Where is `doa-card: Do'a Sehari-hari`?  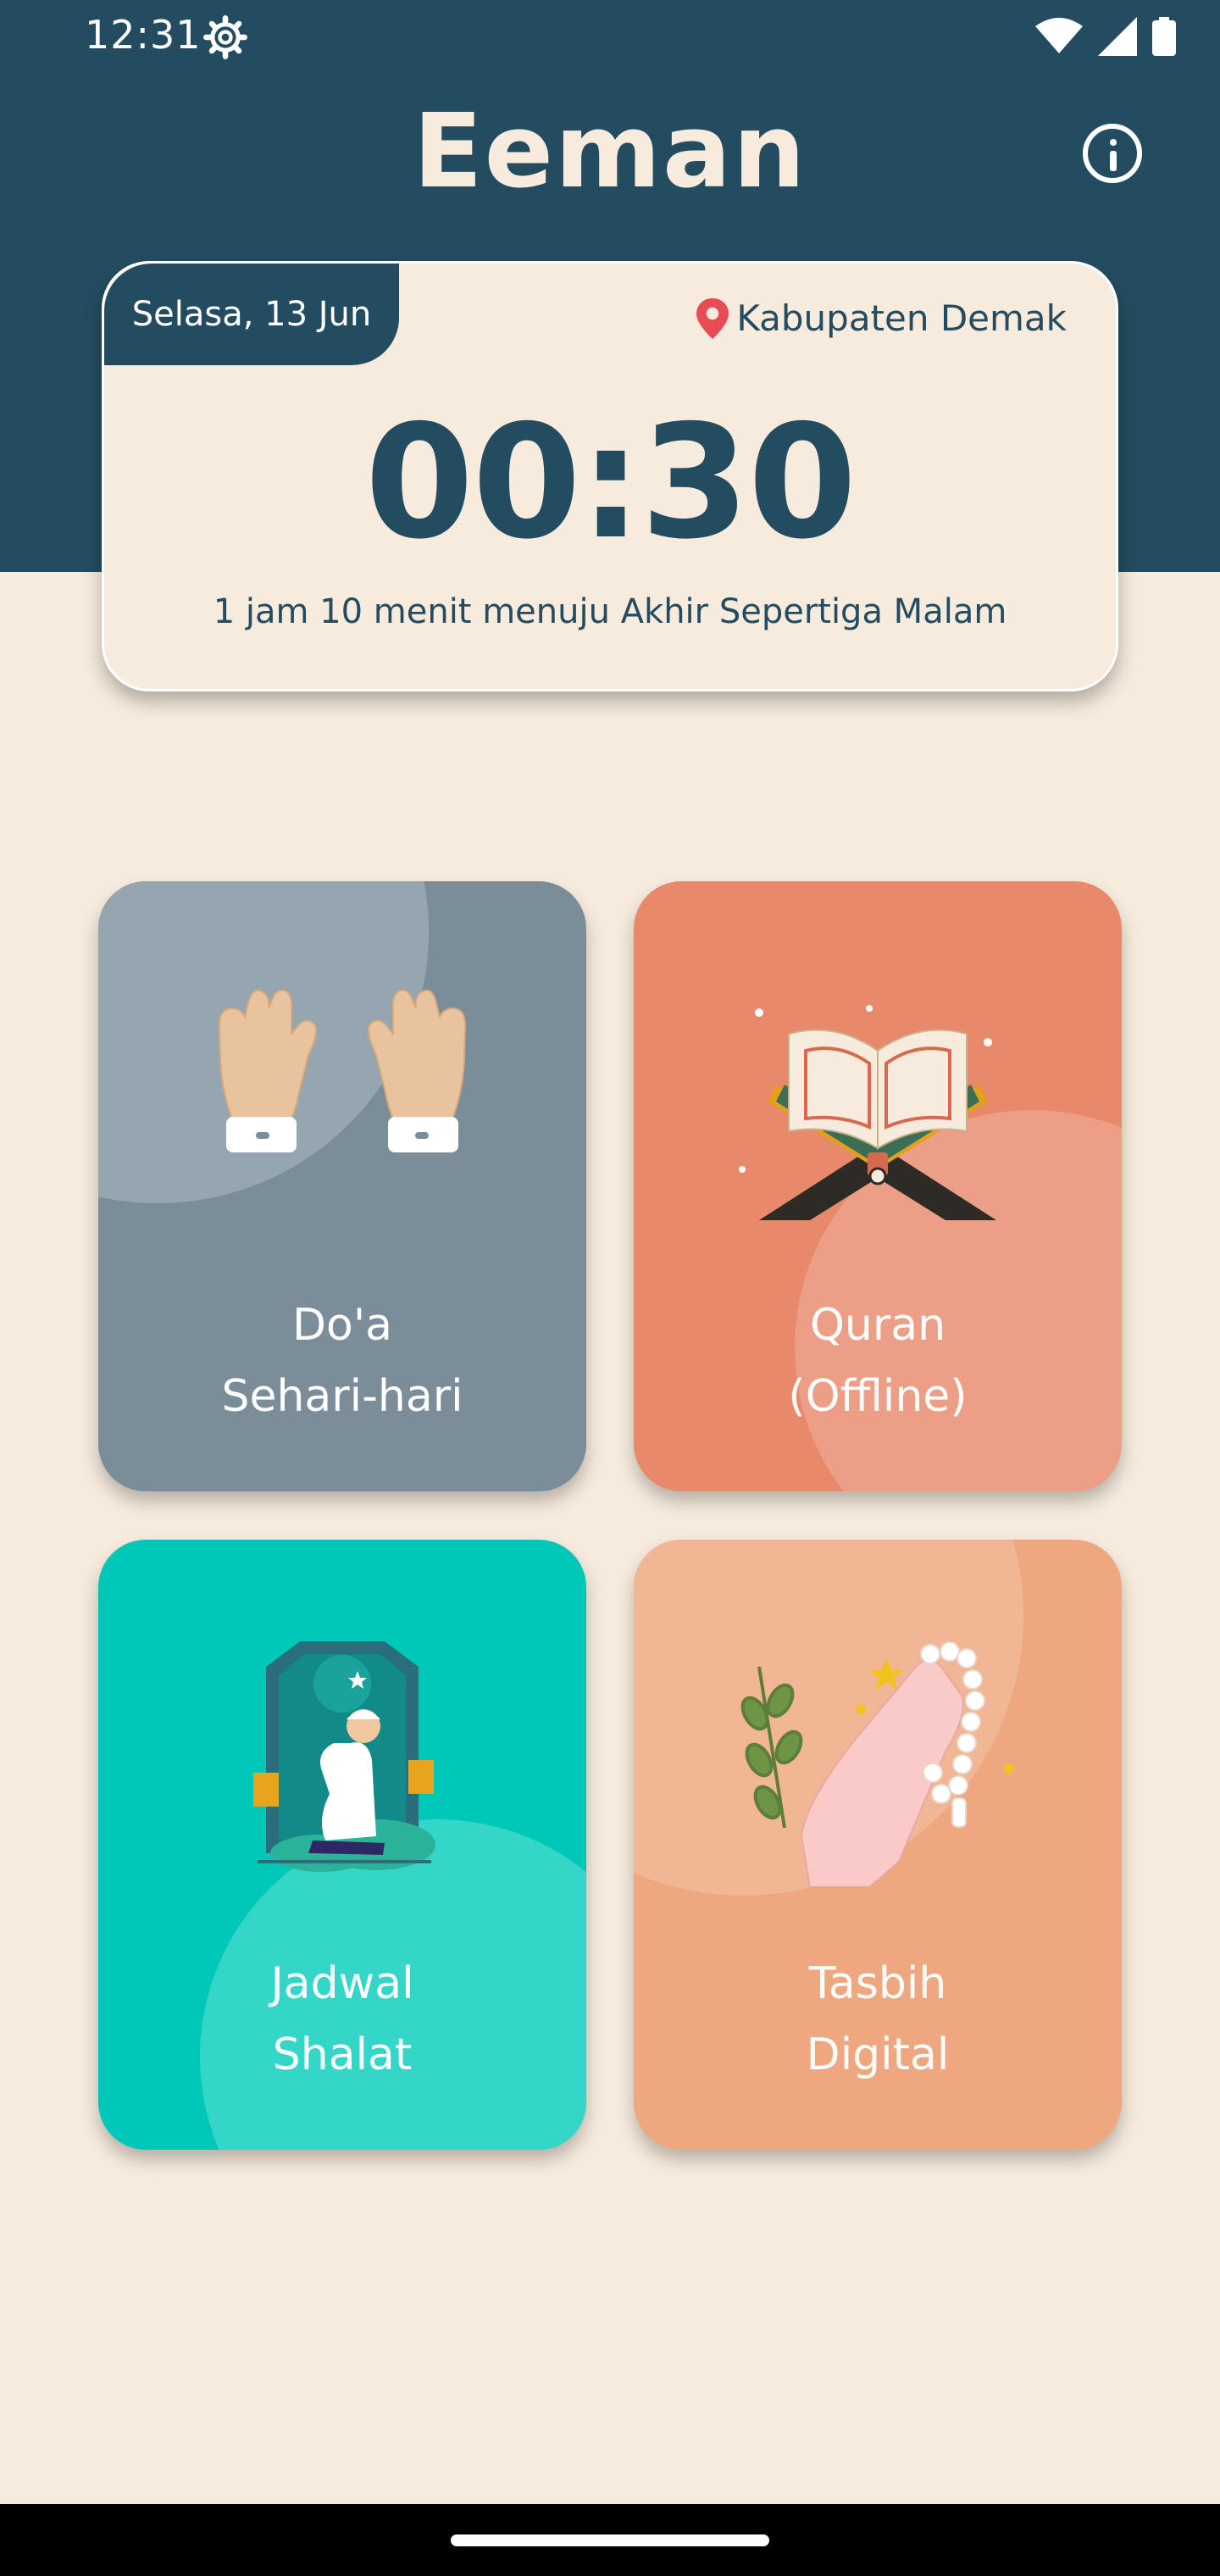
doa-card: Do'a Sehari-hari is located at coordinates (342, 1186).